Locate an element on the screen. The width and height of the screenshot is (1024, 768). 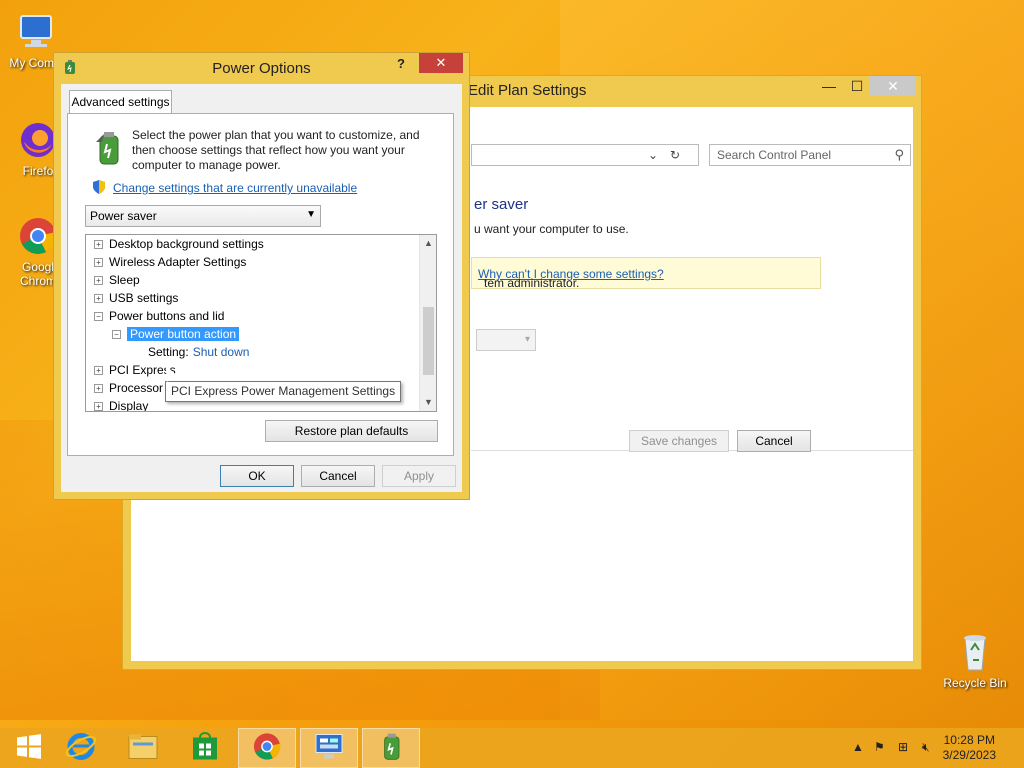
plan-heading: er saver is located at coordinates (501, 204).